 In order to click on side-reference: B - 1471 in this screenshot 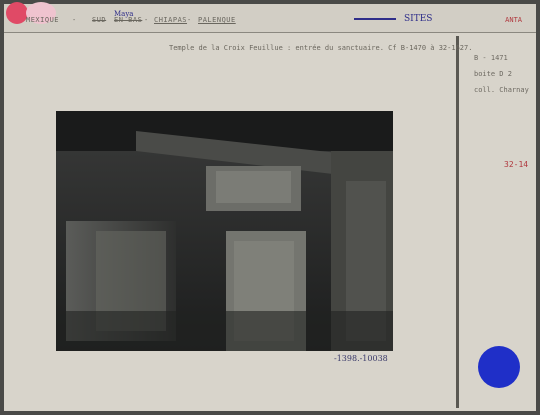, I will do `click(491, 58)`.